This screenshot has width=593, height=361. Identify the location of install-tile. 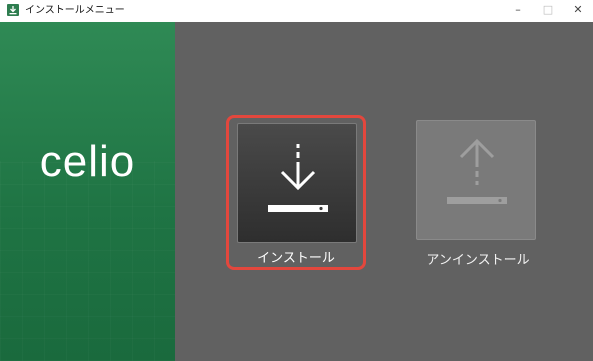
(297, 183).